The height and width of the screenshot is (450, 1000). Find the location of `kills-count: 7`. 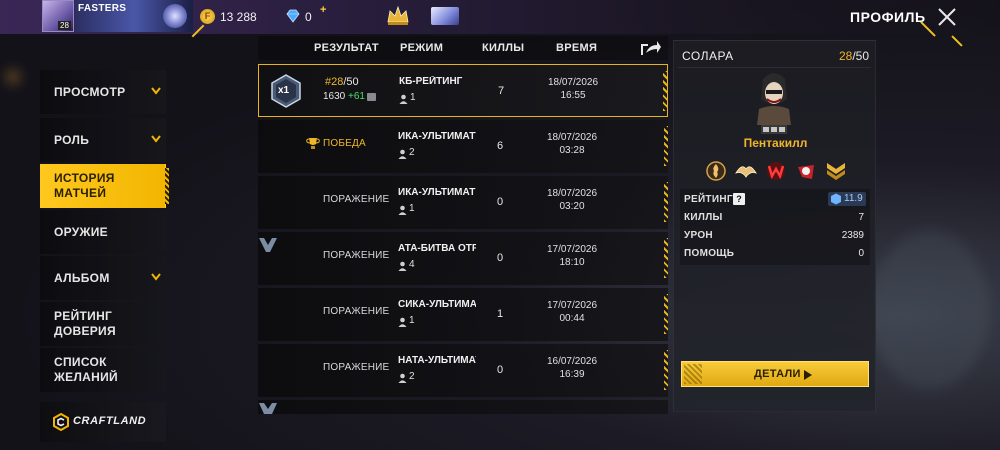

kills-count: 7 is located at coordinates (501, 91).